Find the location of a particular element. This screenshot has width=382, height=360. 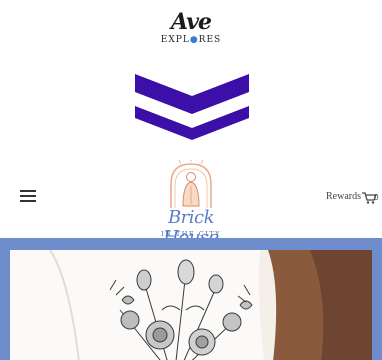

cart-count: 0 is located at coordinates (376, 197).